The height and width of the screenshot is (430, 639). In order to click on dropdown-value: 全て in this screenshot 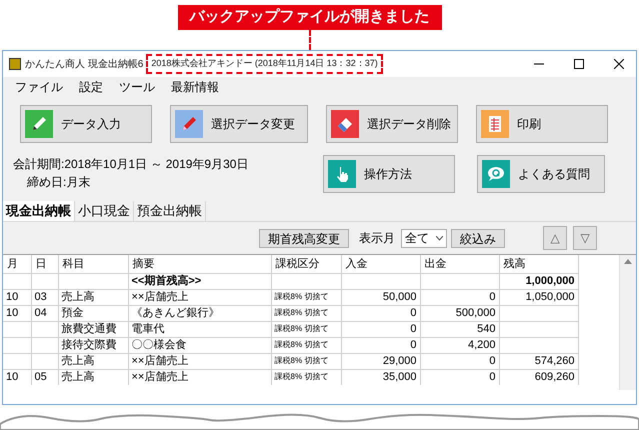, I will do `click(417, 238)`.